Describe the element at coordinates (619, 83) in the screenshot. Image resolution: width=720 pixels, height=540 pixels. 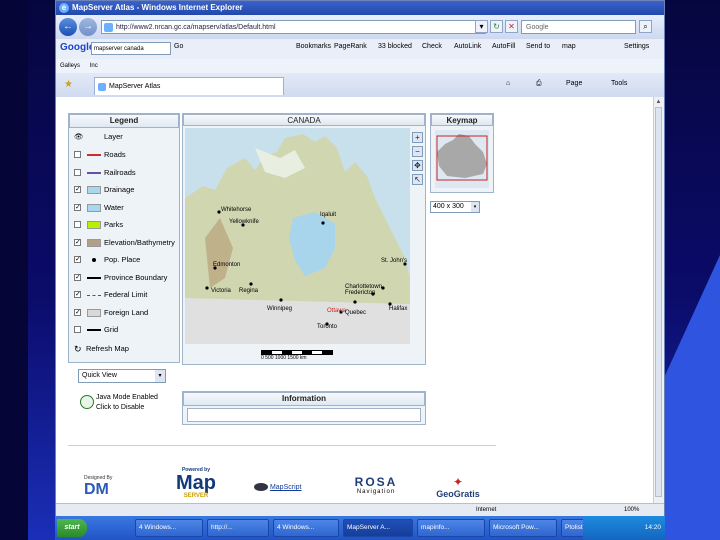
I see `tools-menu: Tools` at that location.